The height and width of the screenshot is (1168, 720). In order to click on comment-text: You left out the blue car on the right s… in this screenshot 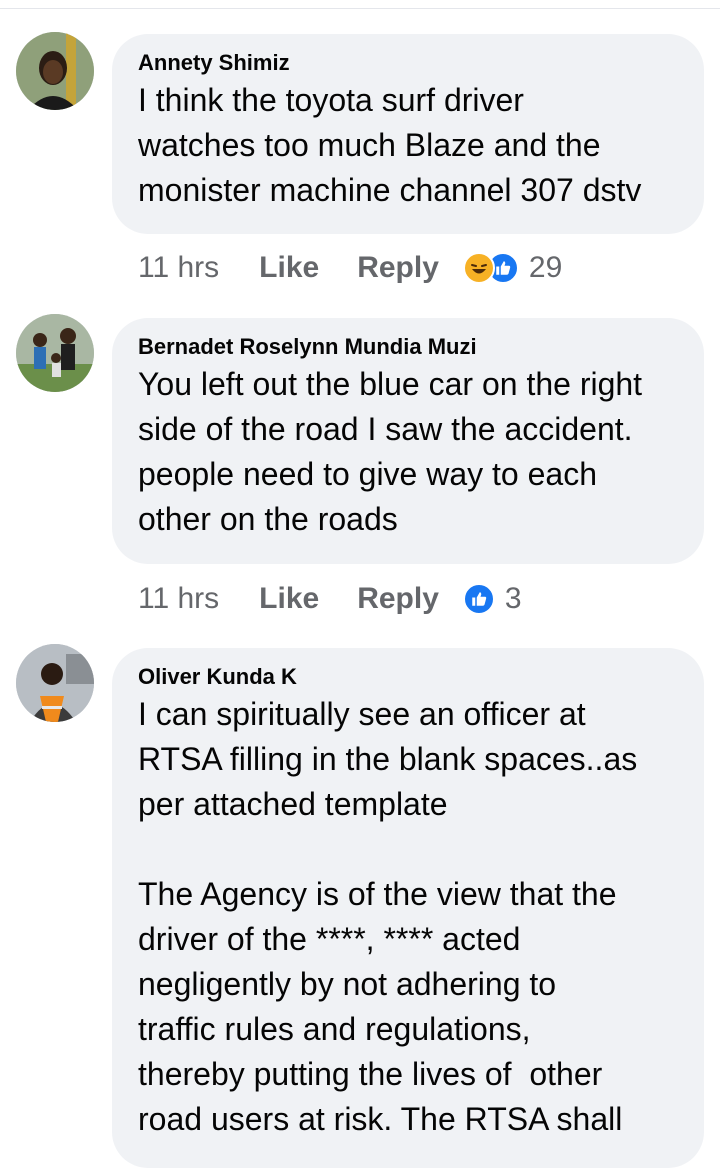, I will do `click(390, 451)`.